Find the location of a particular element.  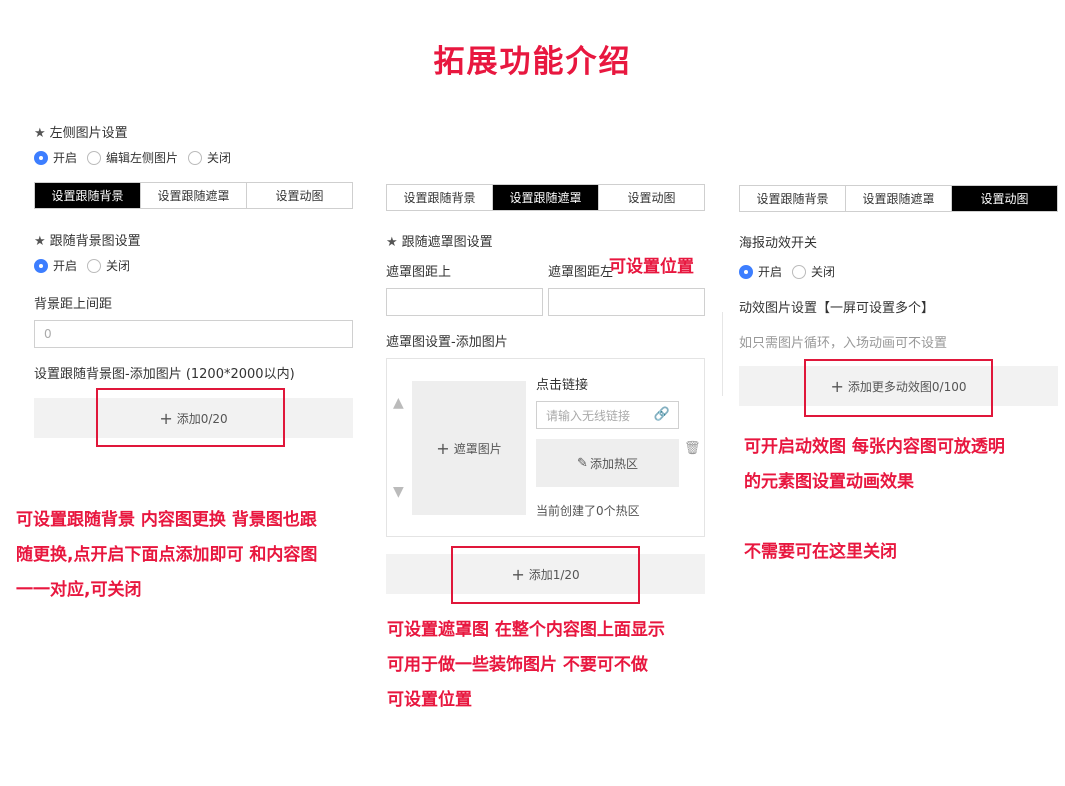

bg-top-spacing-label: 背景距上间距 is located at coordinates (73, 304).